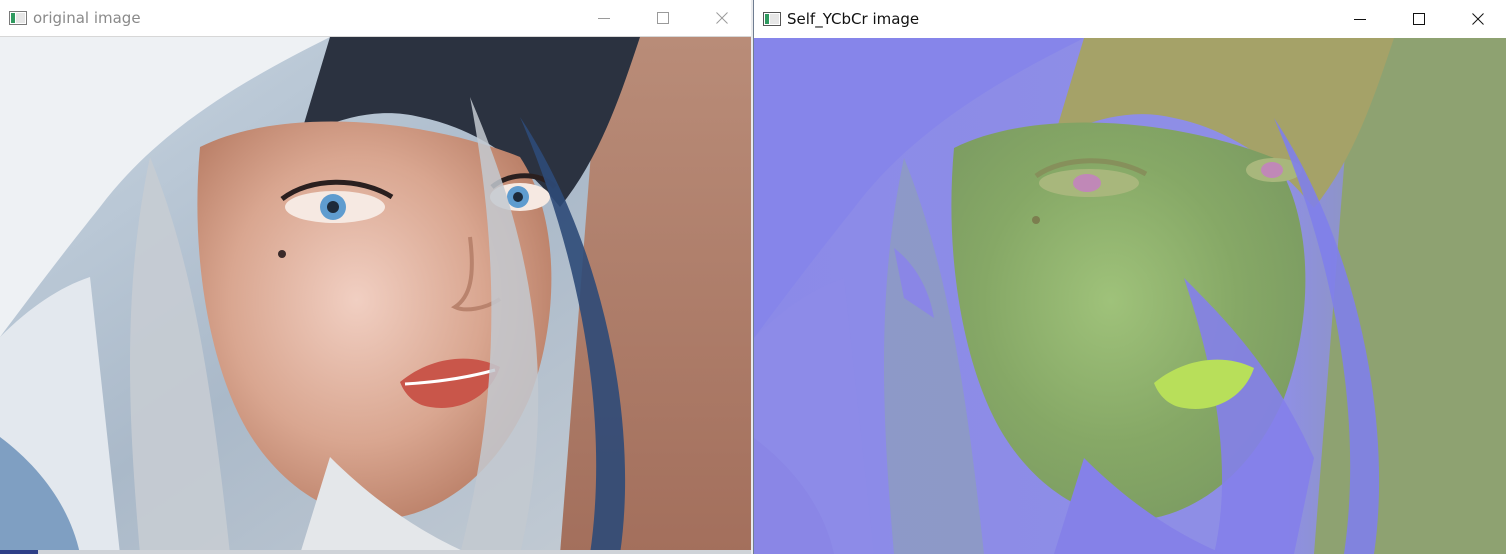  I want to click on window-title: original image, so click(87, 18).